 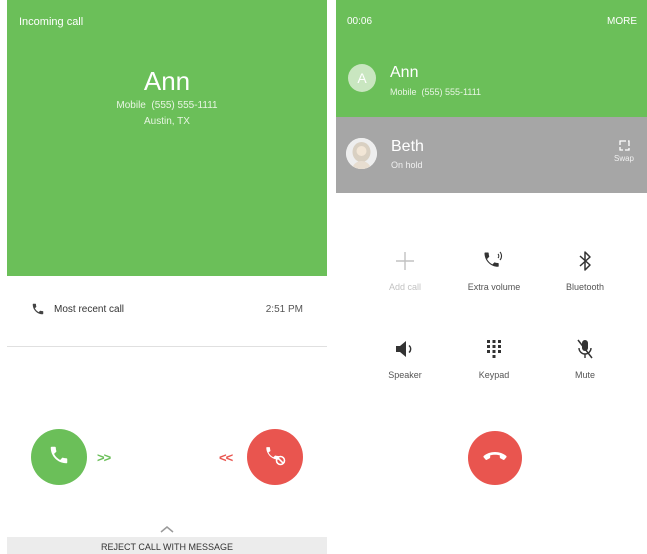 I want to click on active-caller-number: Mobile (555) 555-1111, so click(x=436, y=92).